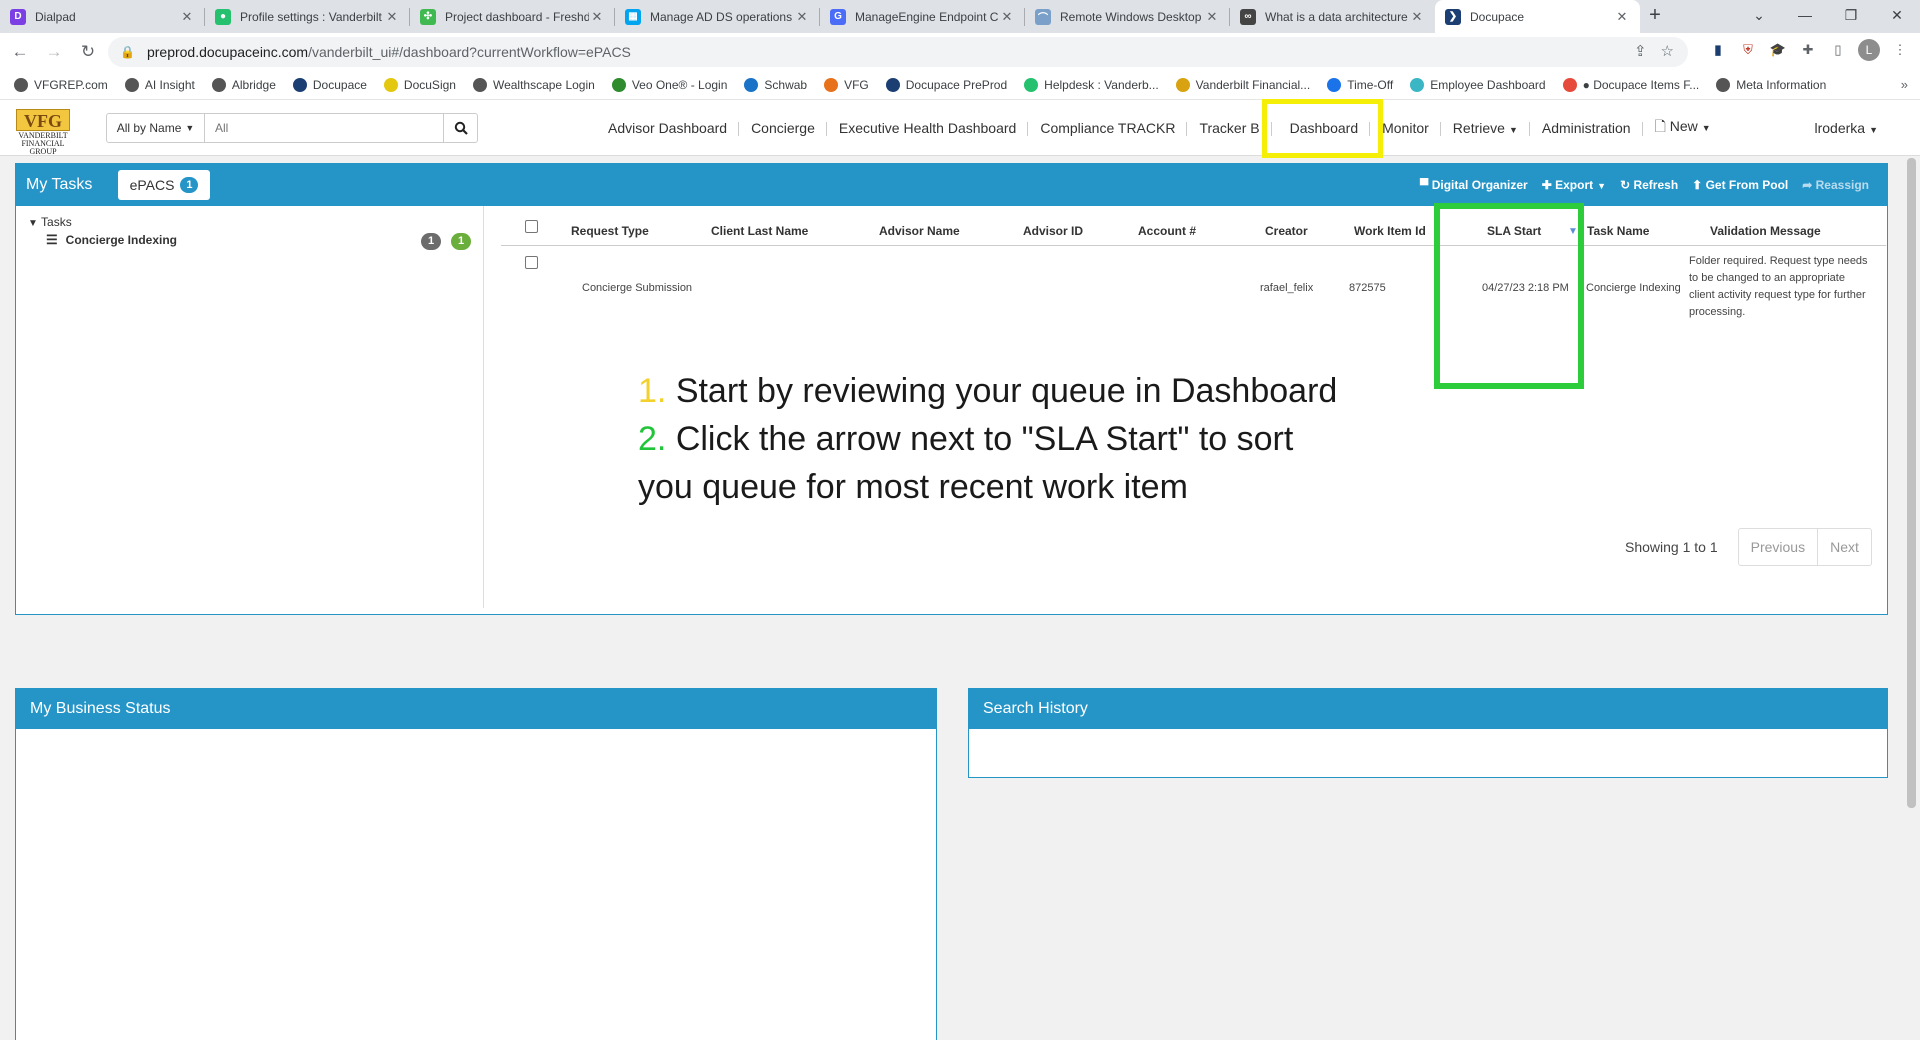 This screenshot has width=1920, height=1040. I want to click on digital-organizer-button: ▀ Digital Organizer, so click(1474, 185).